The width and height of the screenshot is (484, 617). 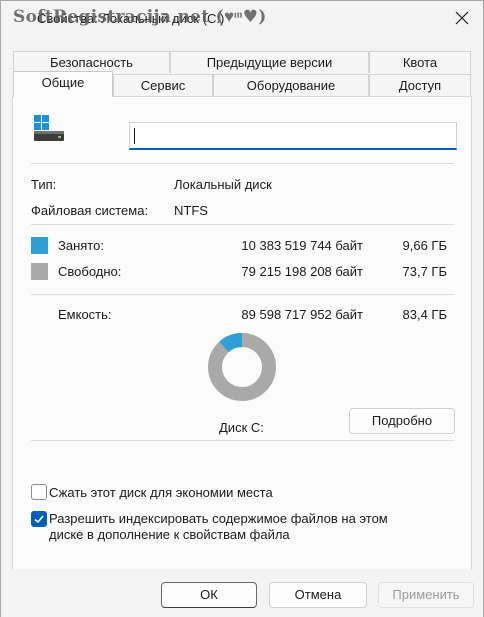 I want to click on index-checkbox, so click(x=39, y=519).